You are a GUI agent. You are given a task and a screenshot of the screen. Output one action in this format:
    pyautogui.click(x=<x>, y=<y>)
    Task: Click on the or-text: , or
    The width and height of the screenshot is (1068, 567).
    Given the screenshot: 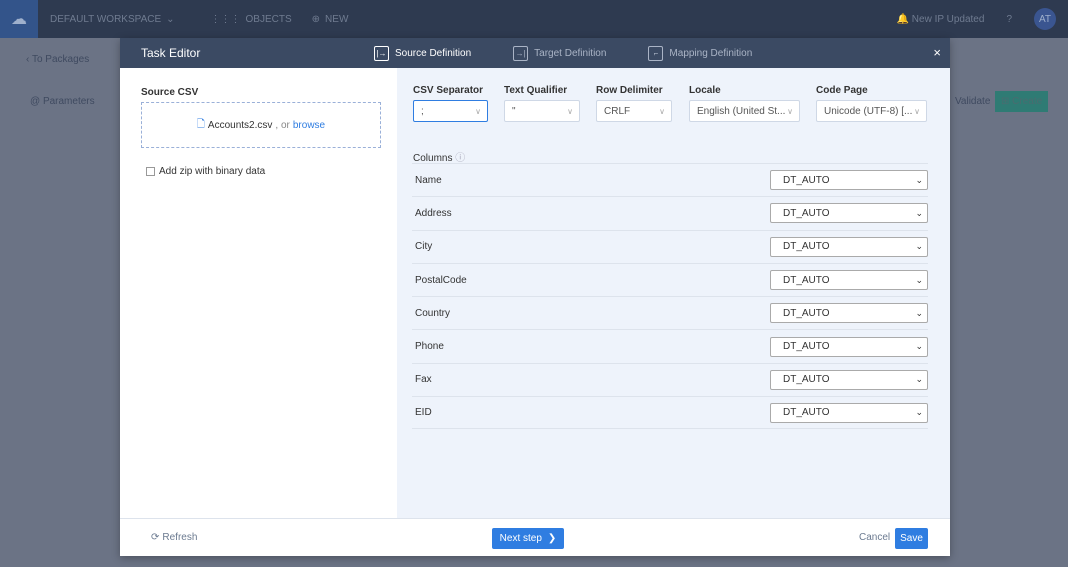 What is the action you would take?
    pyautogui.click(x=282, y=125)
    